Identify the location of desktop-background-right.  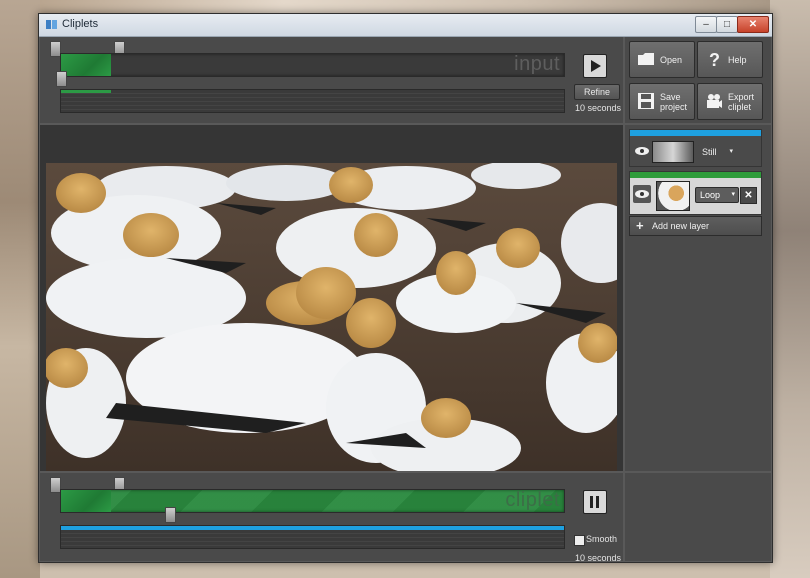
(790, 289).